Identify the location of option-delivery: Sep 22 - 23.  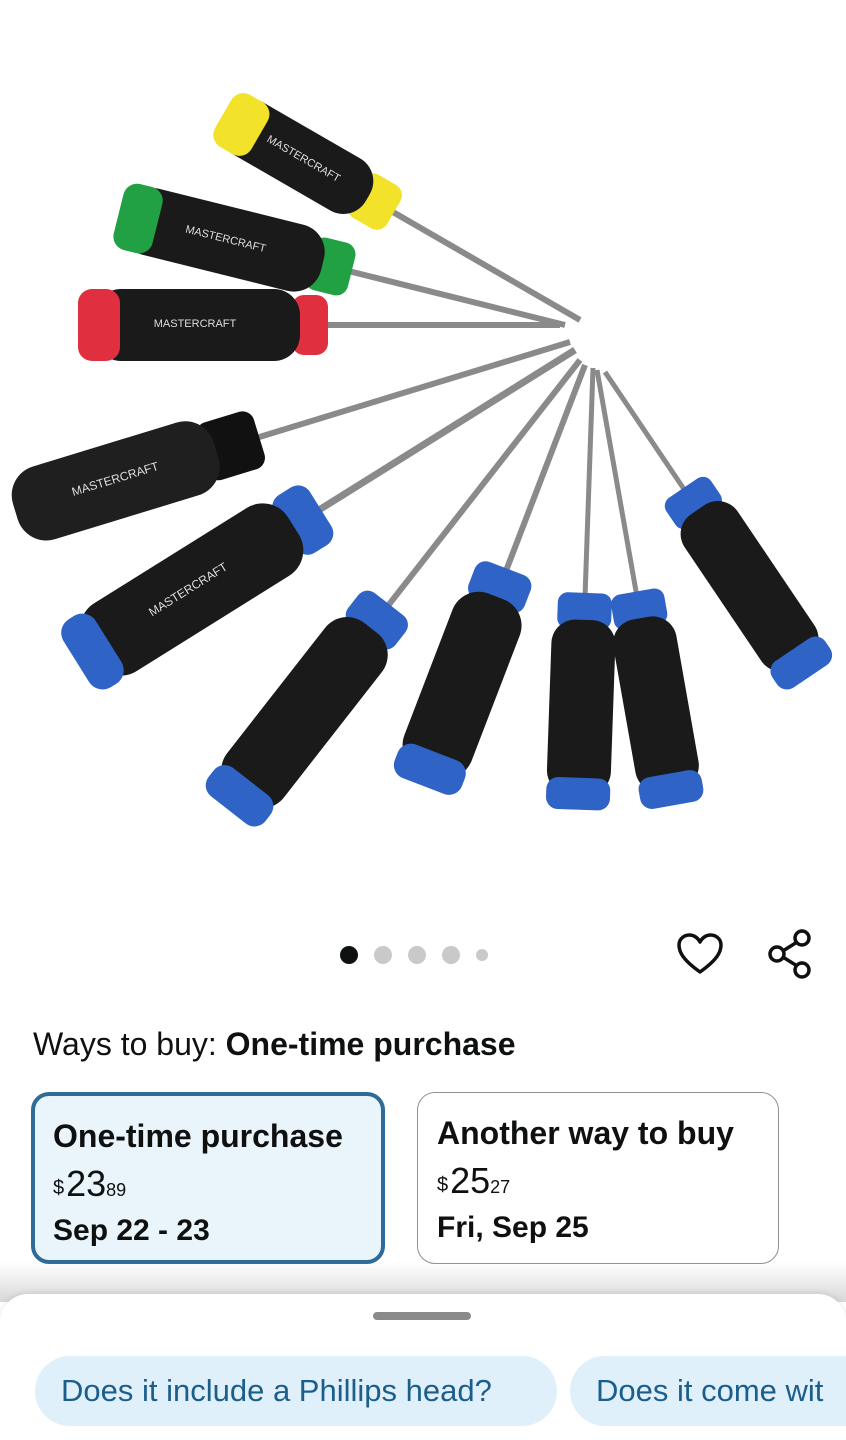
(131, 1230).